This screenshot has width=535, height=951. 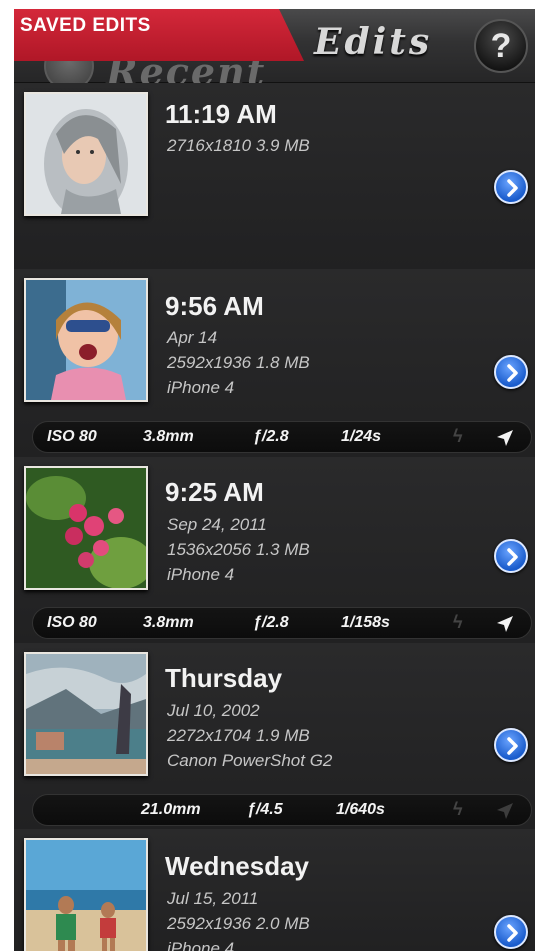 I want to click on exif-shutter: 1/24s, so click(x=361, y=436).